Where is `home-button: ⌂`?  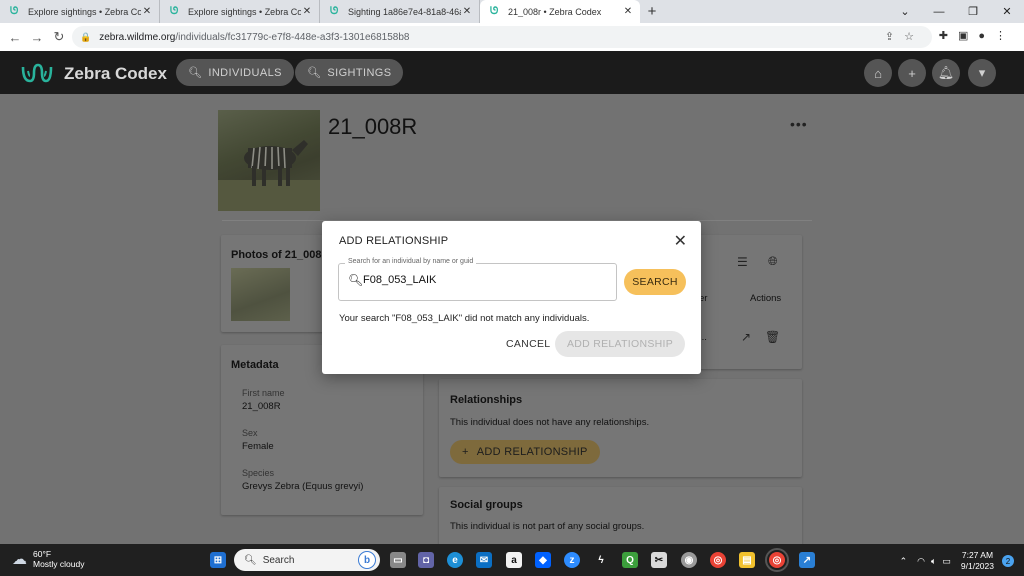
home-button: ⌂ is located at coordinates (878, 73).